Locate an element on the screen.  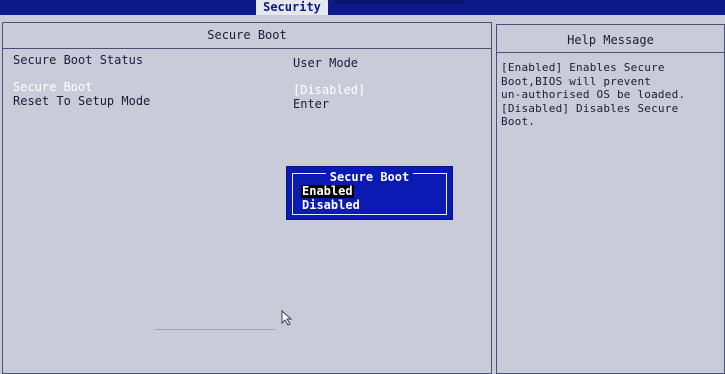
help-line: [Enabled] Enables Secure is located at coordinates (583, 67).